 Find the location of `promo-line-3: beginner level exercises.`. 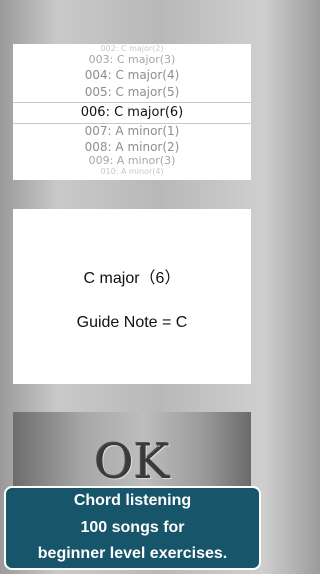

promo-line-3: beginner level exercises. is located at coordinates (132, 553).